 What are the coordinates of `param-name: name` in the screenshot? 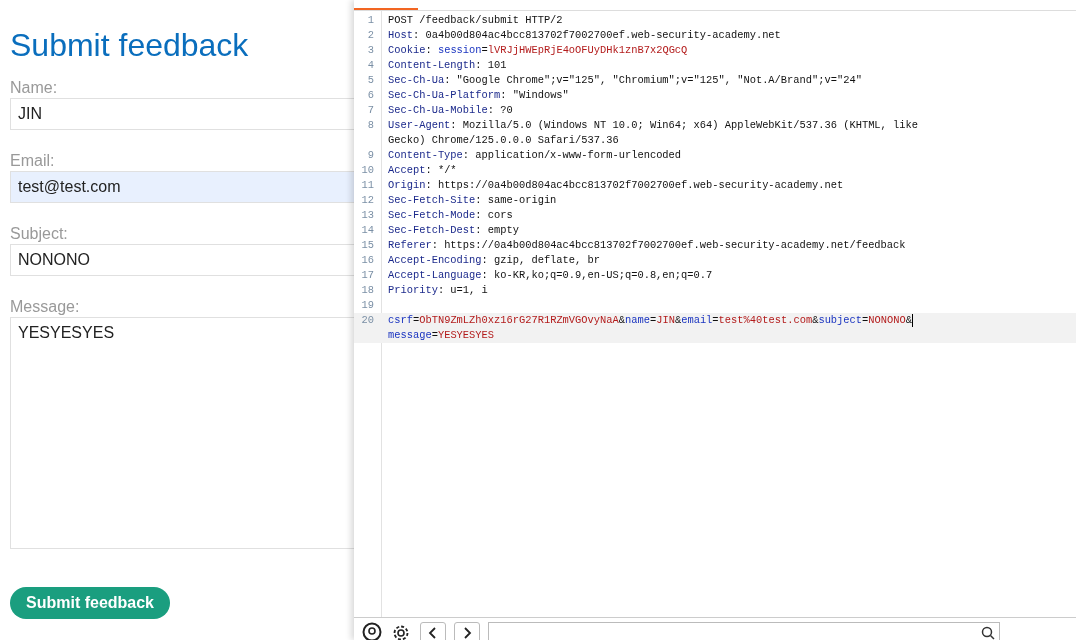 It's located at (637, 320).